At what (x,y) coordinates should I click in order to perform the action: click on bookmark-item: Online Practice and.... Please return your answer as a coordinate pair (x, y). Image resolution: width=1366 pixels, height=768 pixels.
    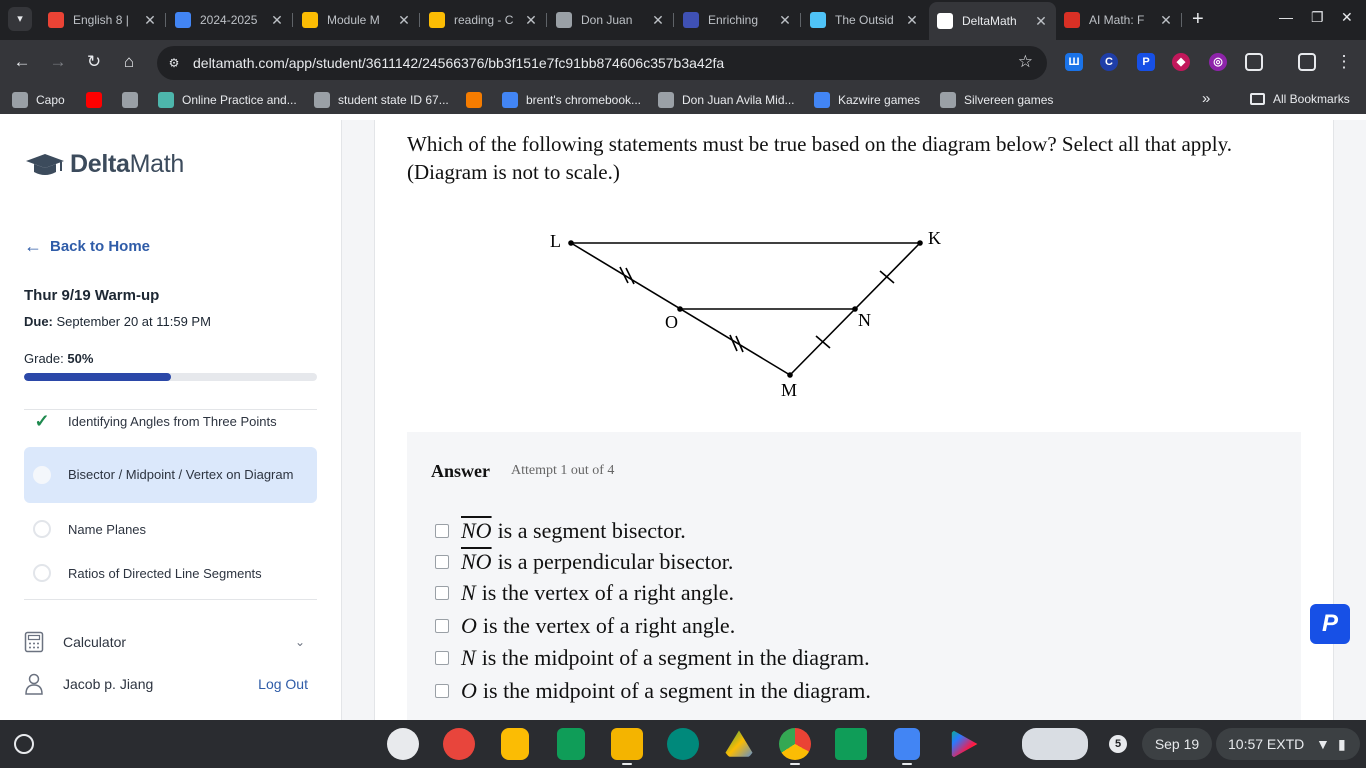
    Looking at the image, I should click on (227, 100).